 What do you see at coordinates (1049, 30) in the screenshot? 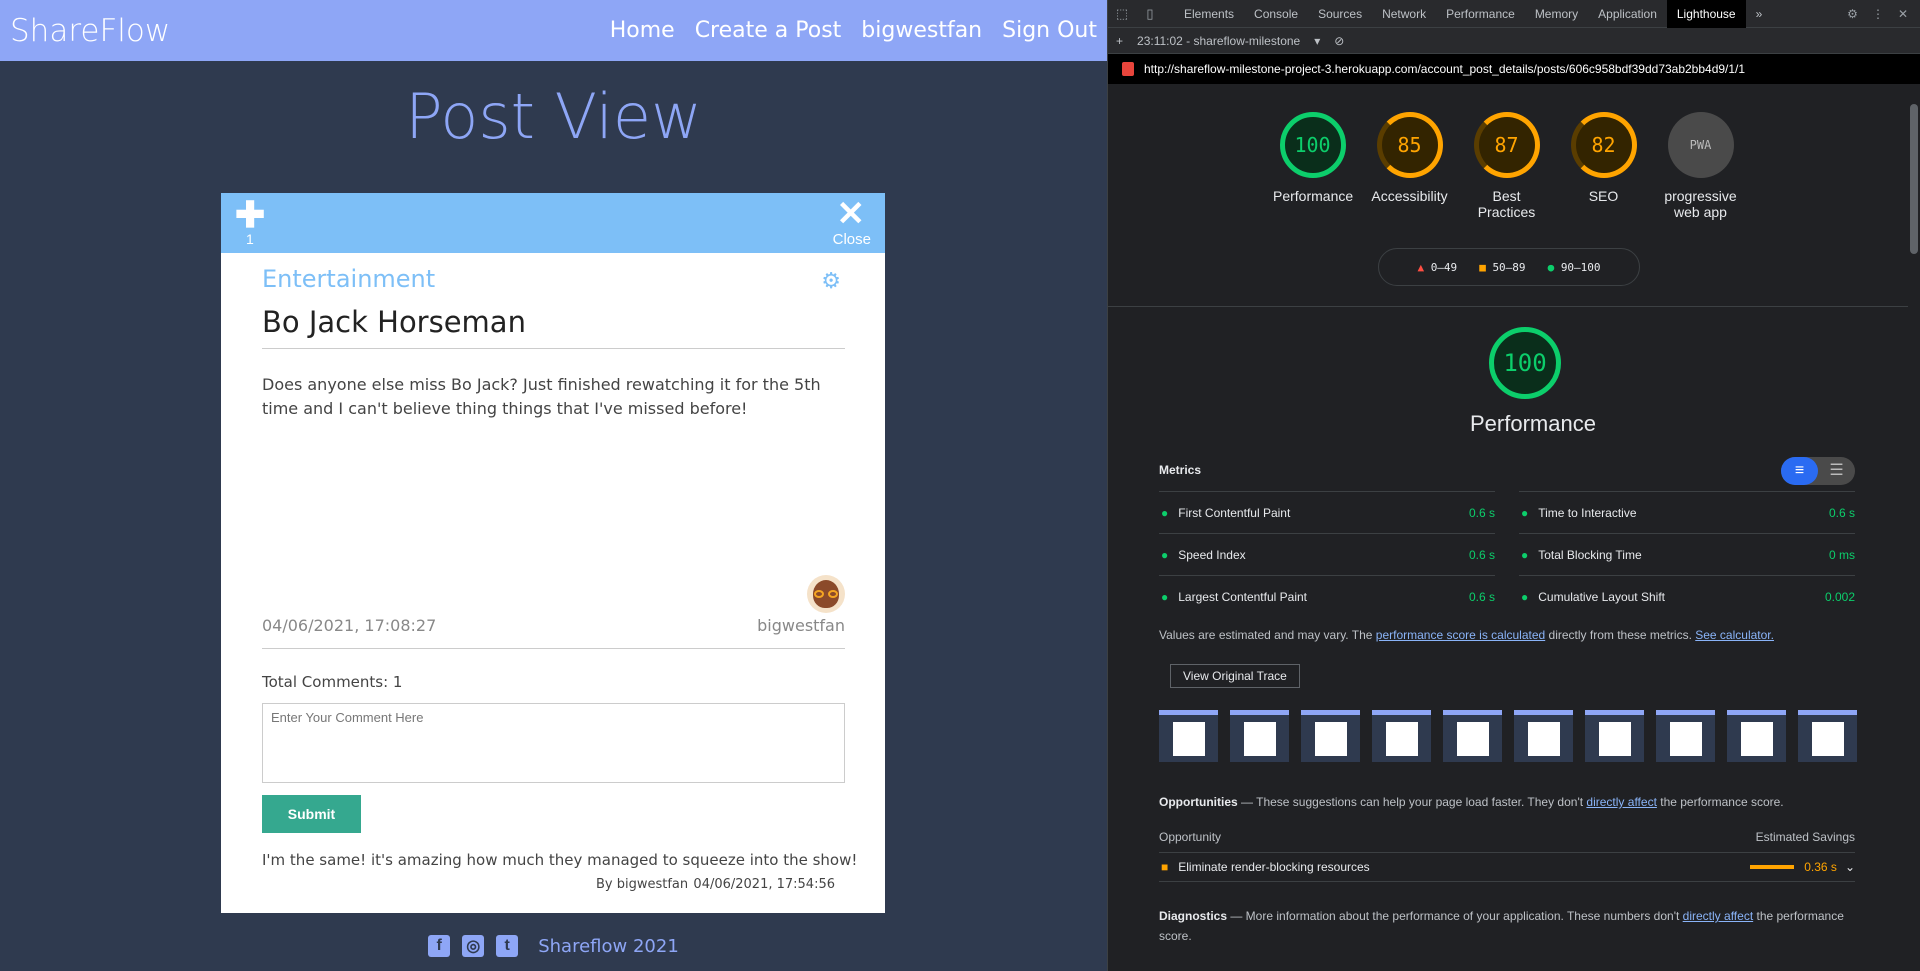
I see `nav-sign-out: Sign Out` at bounding box center [1049, 30].